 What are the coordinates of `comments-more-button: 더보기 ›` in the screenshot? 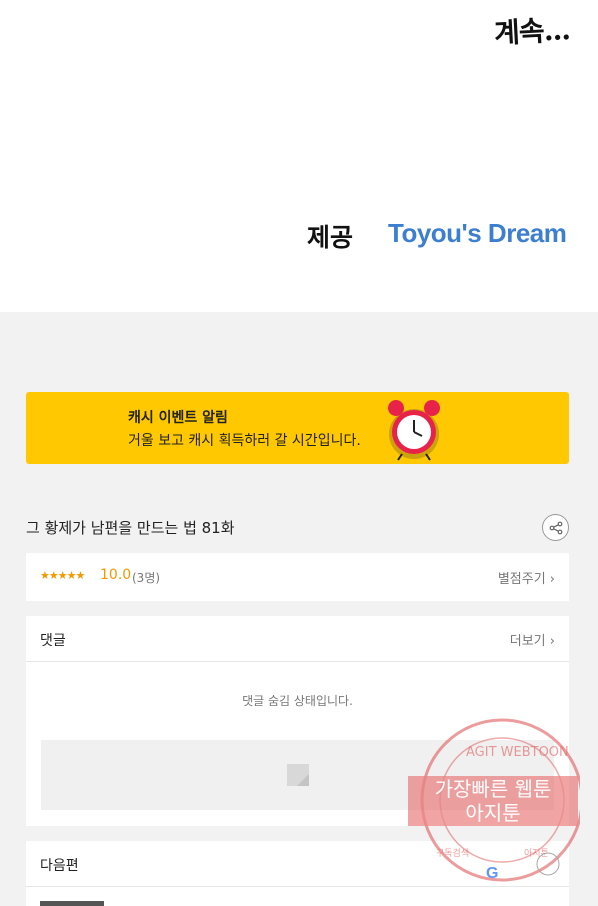 It's located at (532, 639).